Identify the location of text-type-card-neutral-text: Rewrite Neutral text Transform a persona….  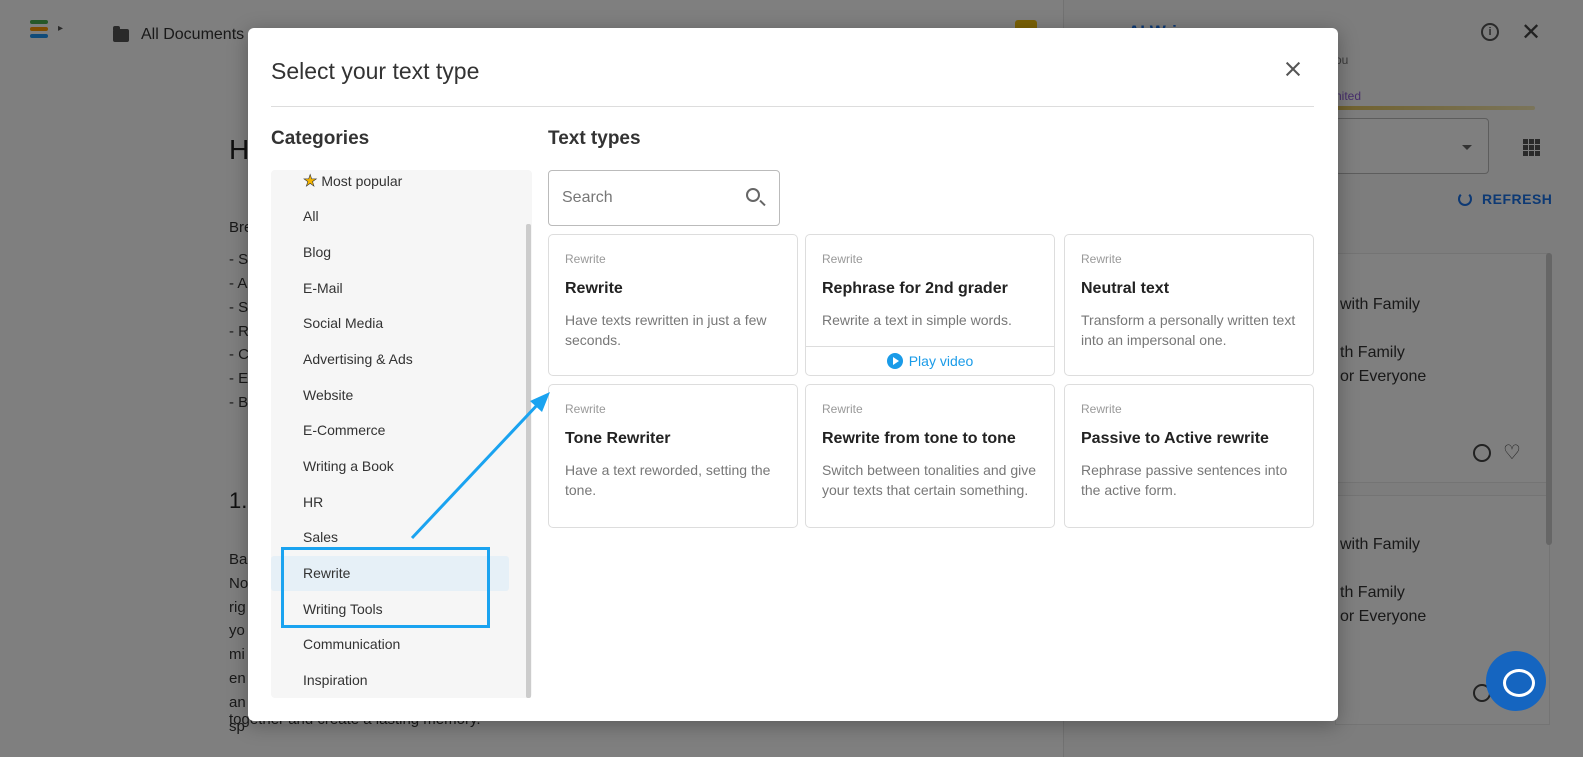
(1189, 305).